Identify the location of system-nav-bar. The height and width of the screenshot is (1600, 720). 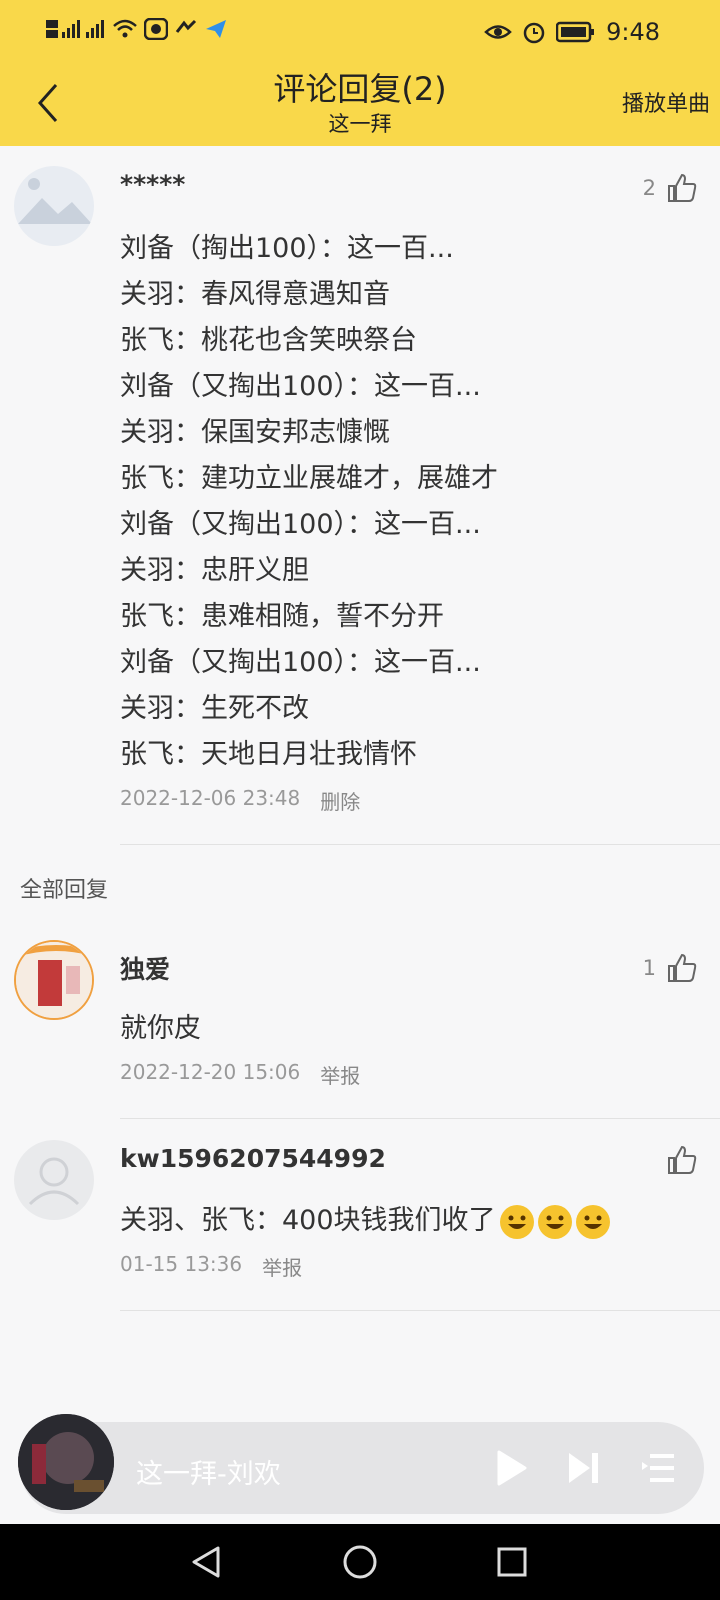
(360, 1562).